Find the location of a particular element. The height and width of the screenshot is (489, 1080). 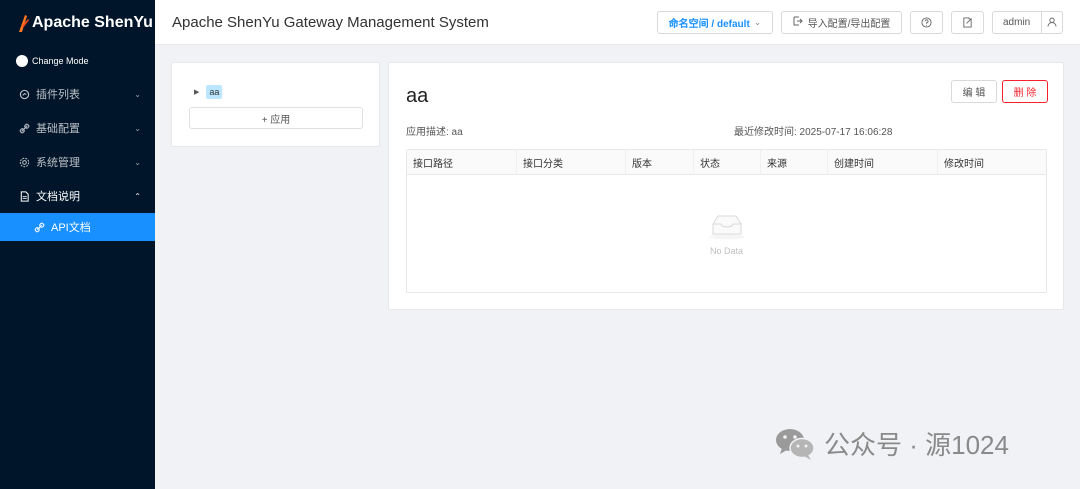

user-name: admin is located at coordinates (1017, 22).